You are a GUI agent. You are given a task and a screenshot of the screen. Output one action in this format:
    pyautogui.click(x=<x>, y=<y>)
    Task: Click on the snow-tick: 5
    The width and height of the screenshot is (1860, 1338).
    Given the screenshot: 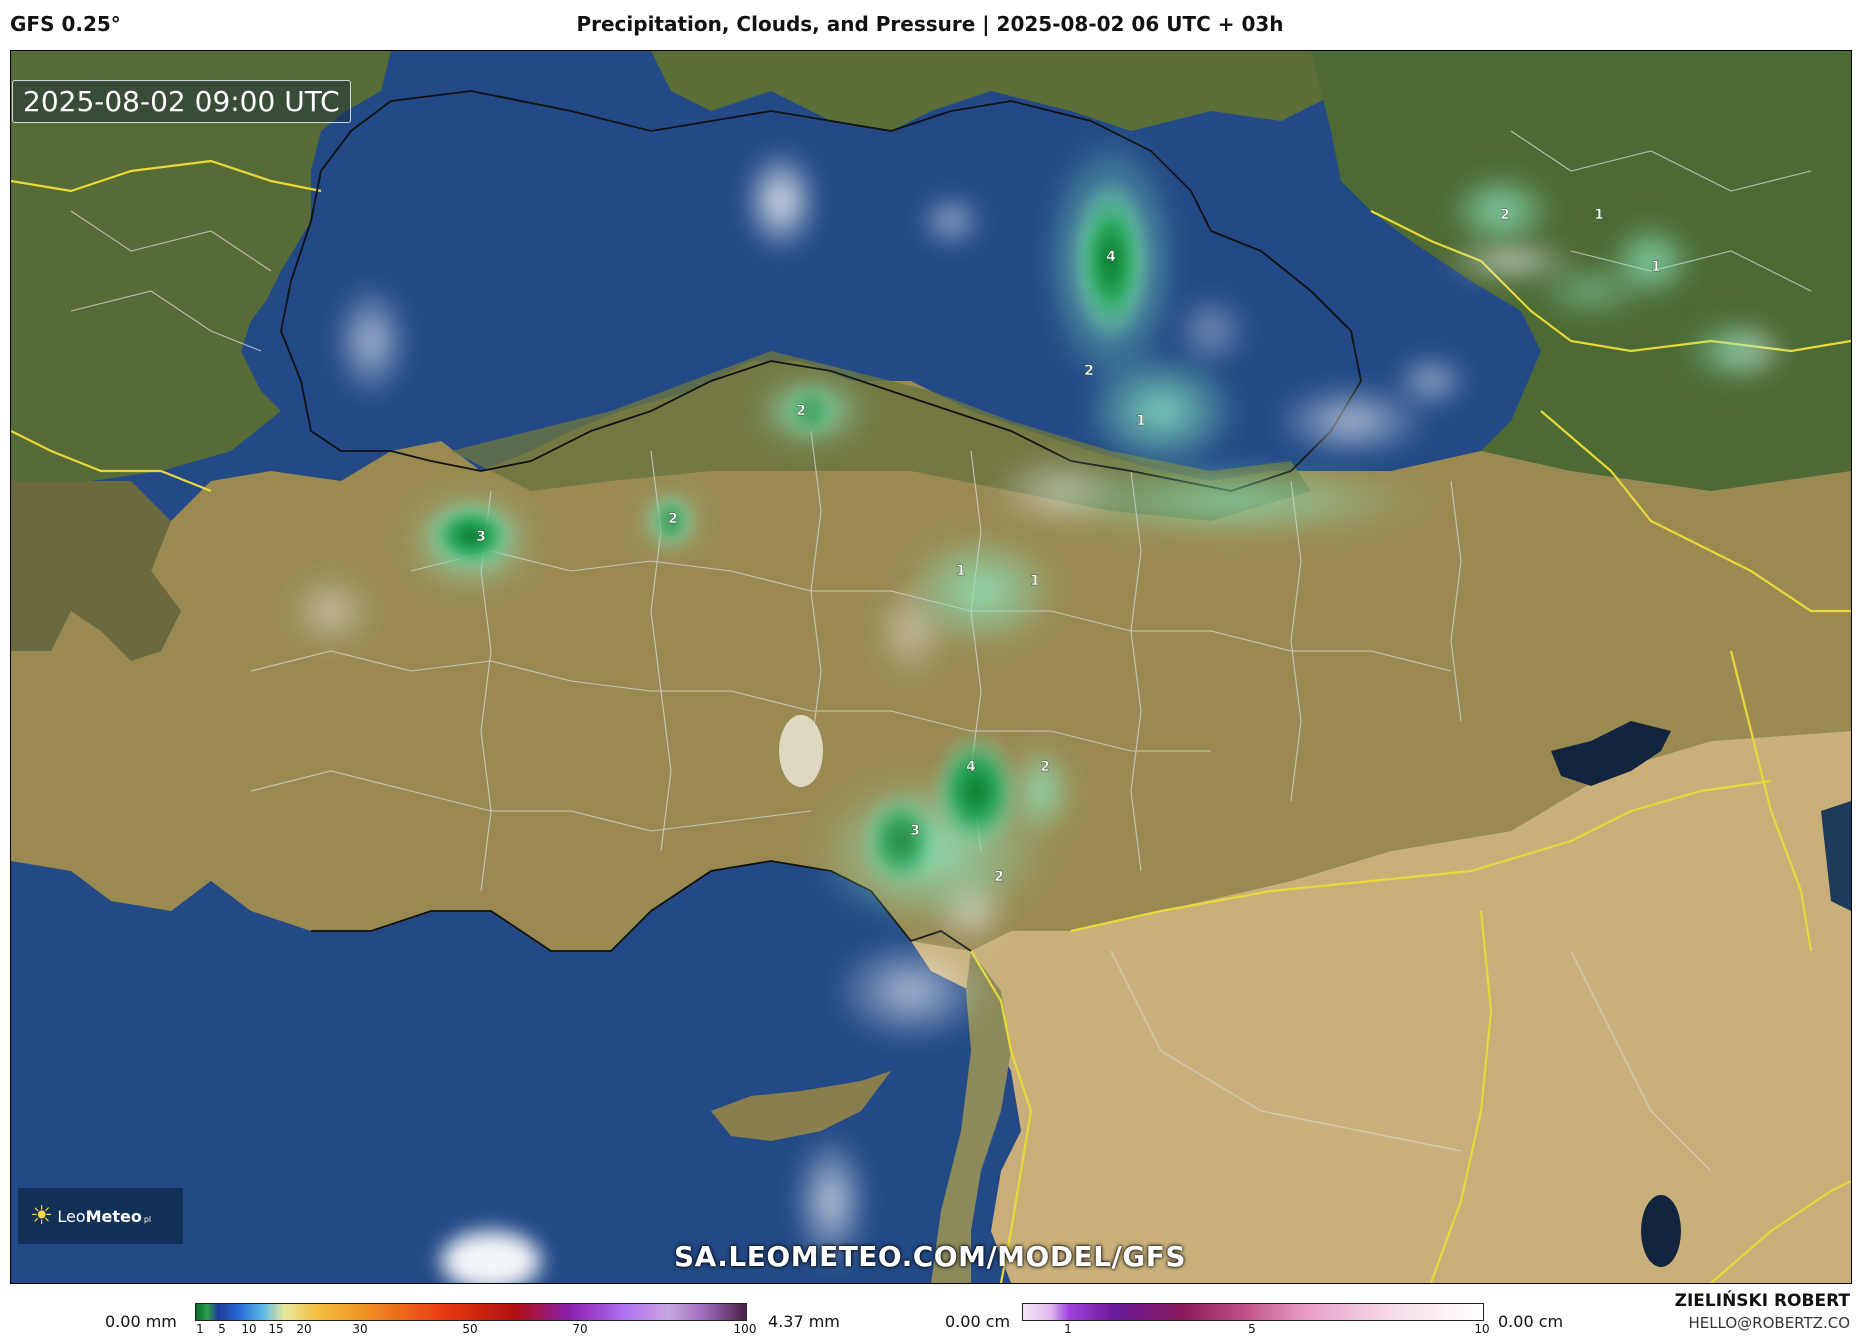 What is the action you would take?
    pyautogui.click(x=1252, y=1329)
    